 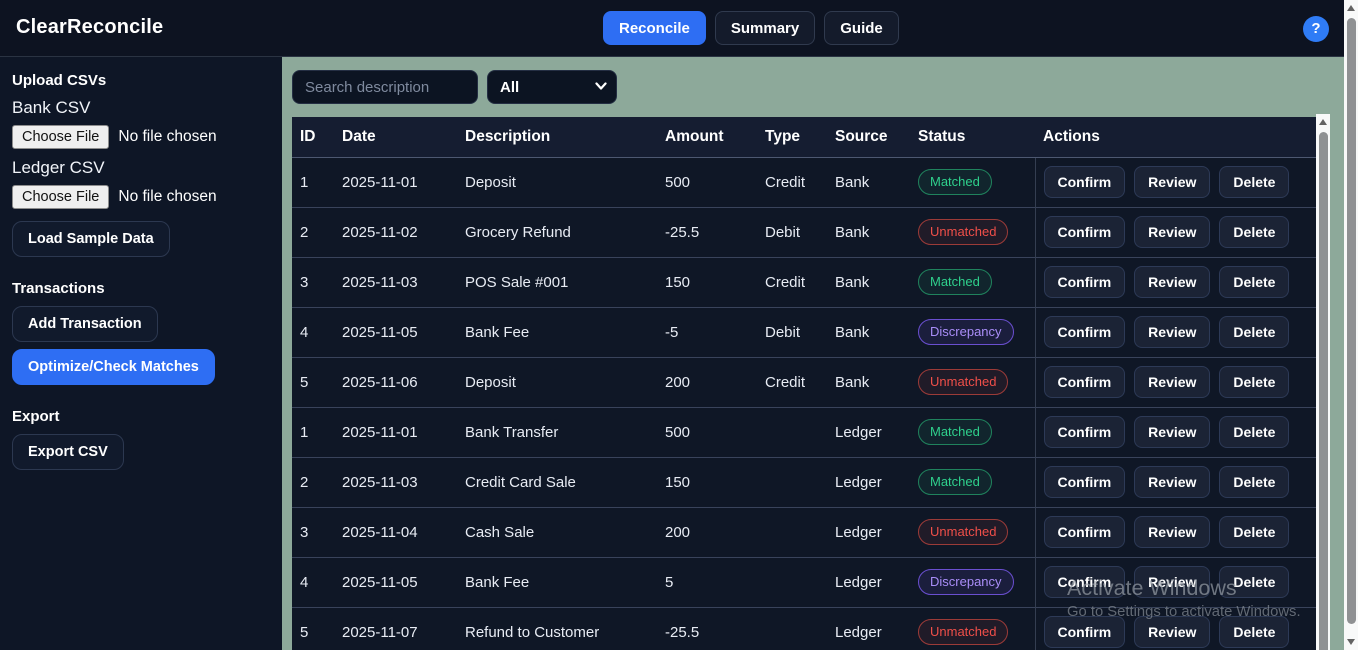 I want to click on cell-description: Cash Sale, so click(x=557, y=531).